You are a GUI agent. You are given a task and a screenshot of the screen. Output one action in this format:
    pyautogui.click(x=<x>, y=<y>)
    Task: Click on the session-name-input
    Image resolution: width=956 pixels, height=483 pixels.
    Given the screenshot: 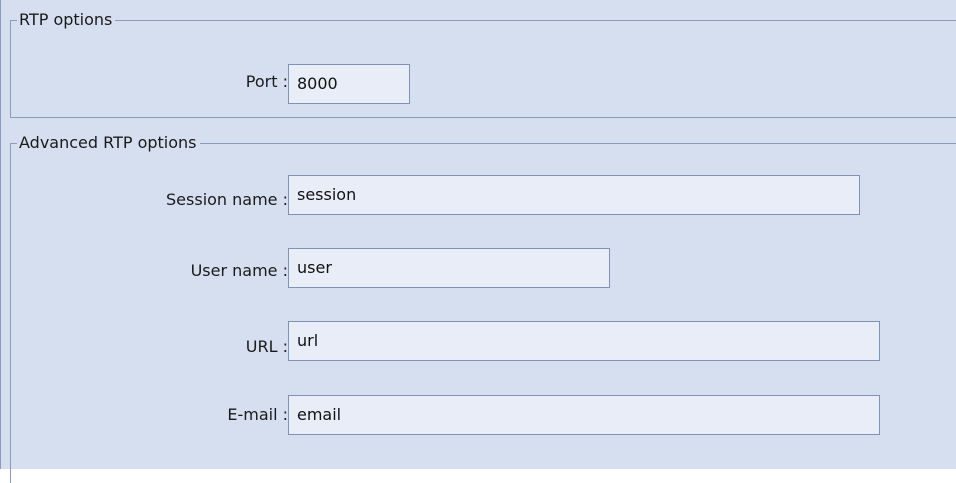 What is the action you would take?
    pyautogui.click(x=574, y=195)
    